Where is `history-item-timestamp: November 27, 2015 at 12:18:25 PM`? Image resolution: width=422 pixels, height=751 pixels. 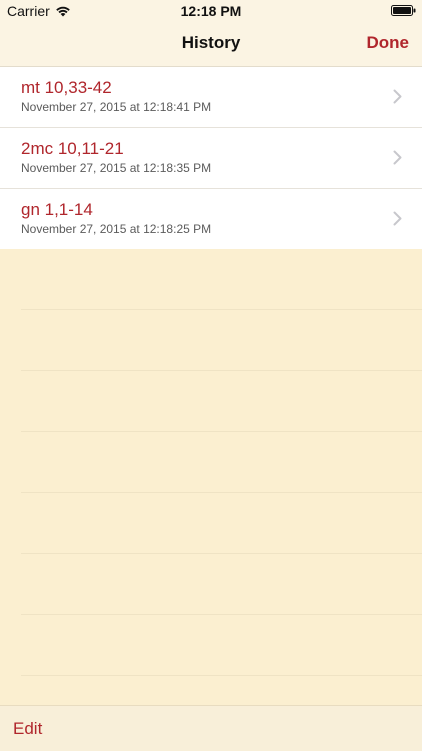 history-item-timestamp: November 27, 2015 at 12:18:25 PM is located at coordinates (116, 229).